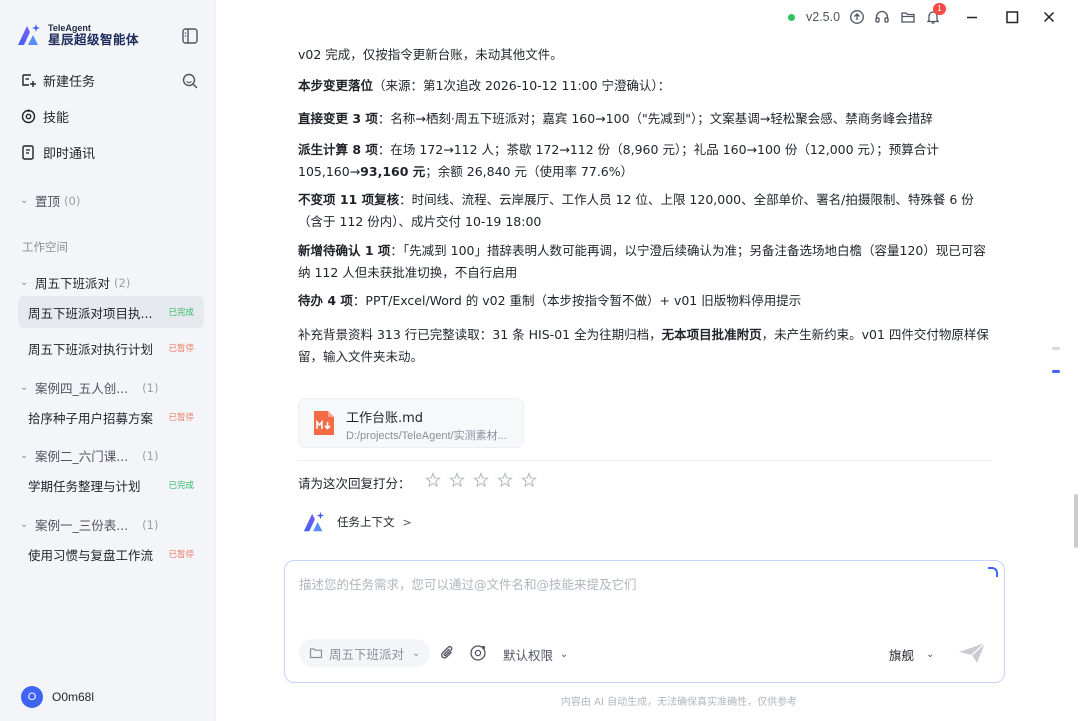 The image size is (1080, 721). Describe the element at coordinates (679, 702) in the screenshot. I see `disclaimer-text: 内容由 AI 自动生成，无法确保真实准确性，仅供参考` at that location.